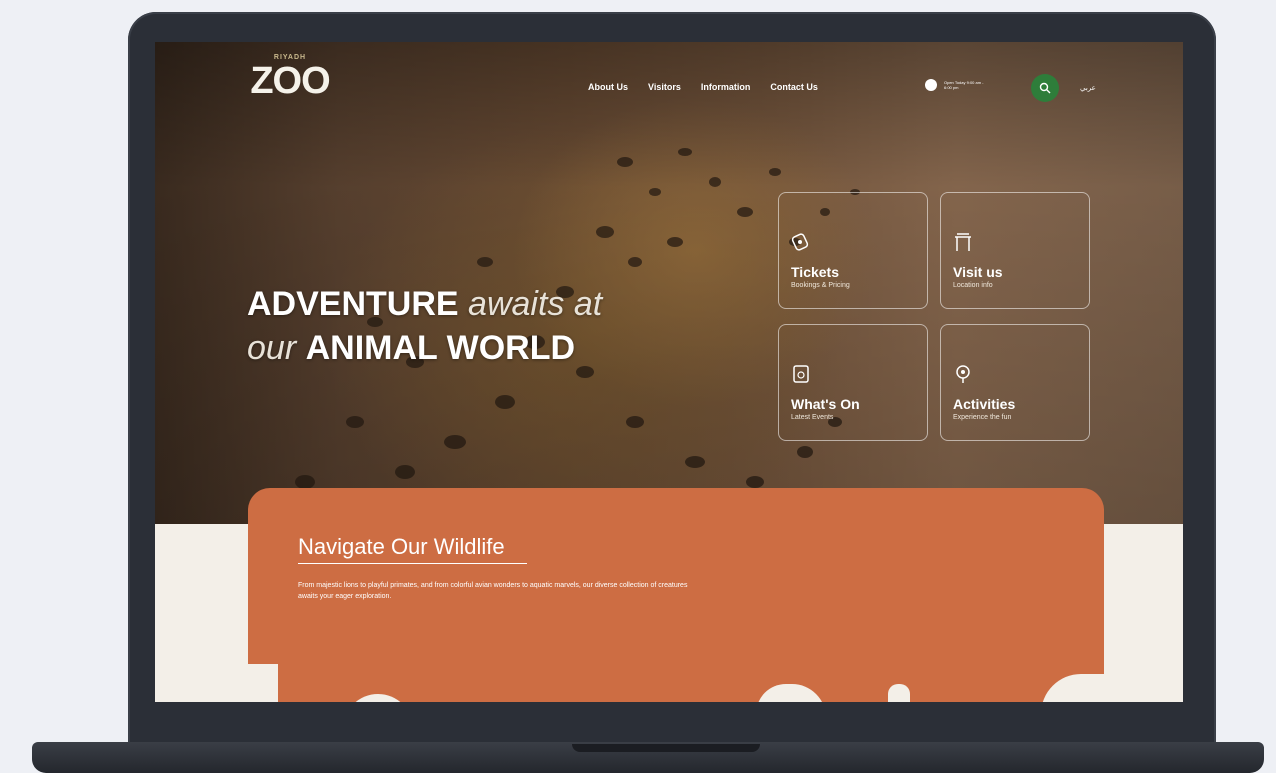 Image resolution: width=1276 pixels, height=773 pixels. What do you see at coordinates (978, 272) in the screenshot?
I see `card-title: Visit us` at bounding box center [978, 272].